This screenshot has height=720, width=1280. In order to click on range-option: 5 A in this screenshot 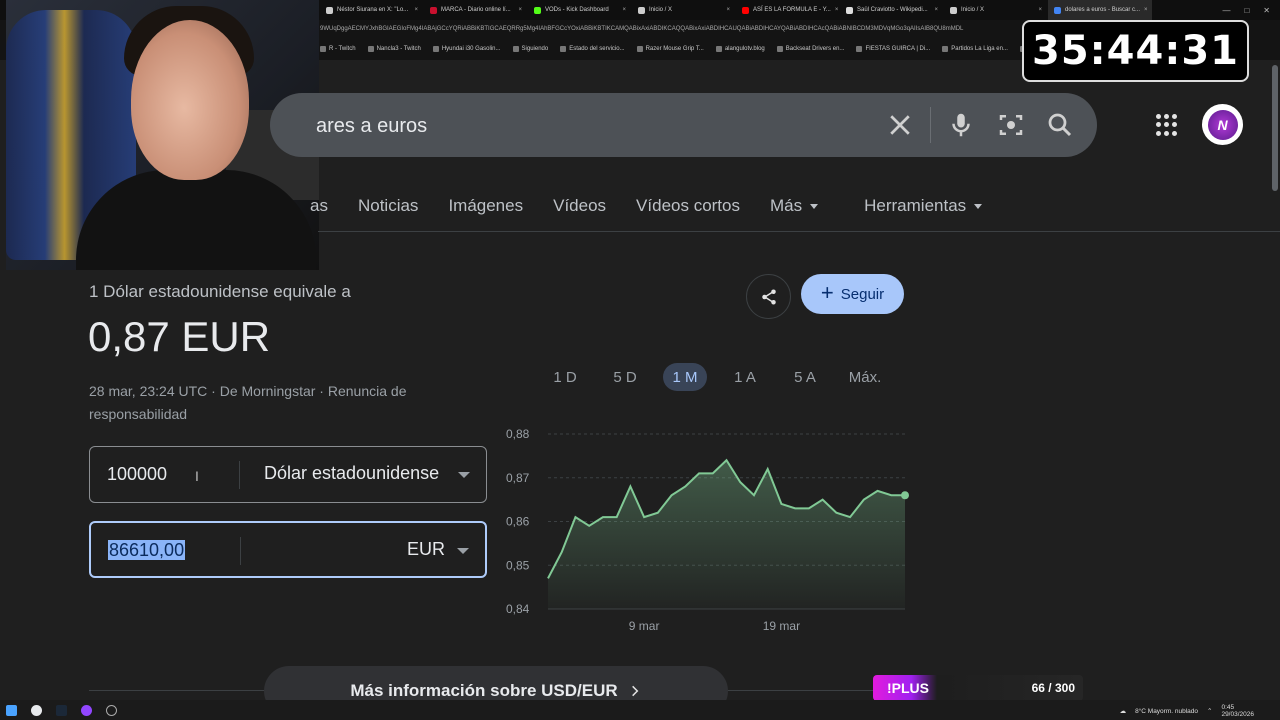, I will do `click(805, 377)`.